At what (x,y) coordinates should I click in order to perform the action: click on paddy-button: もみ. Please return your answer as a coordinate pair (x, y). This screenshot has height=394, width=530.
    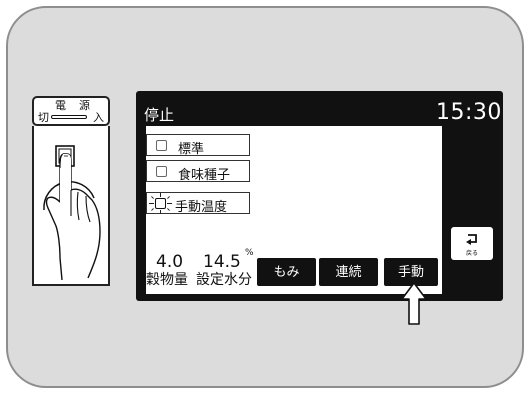
    Looking at the image, I should click on (286, 272).